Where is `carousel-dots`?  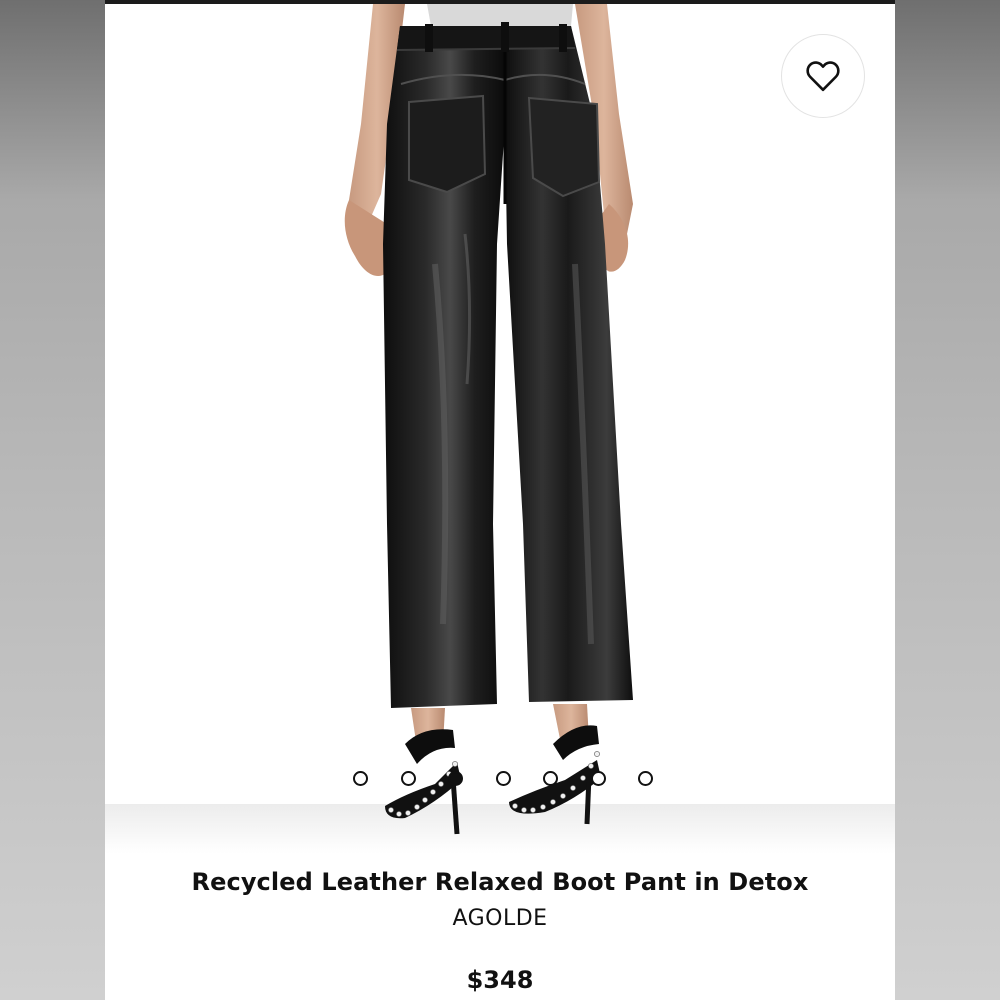 carousel-dots is located at coordinates (503, 778).